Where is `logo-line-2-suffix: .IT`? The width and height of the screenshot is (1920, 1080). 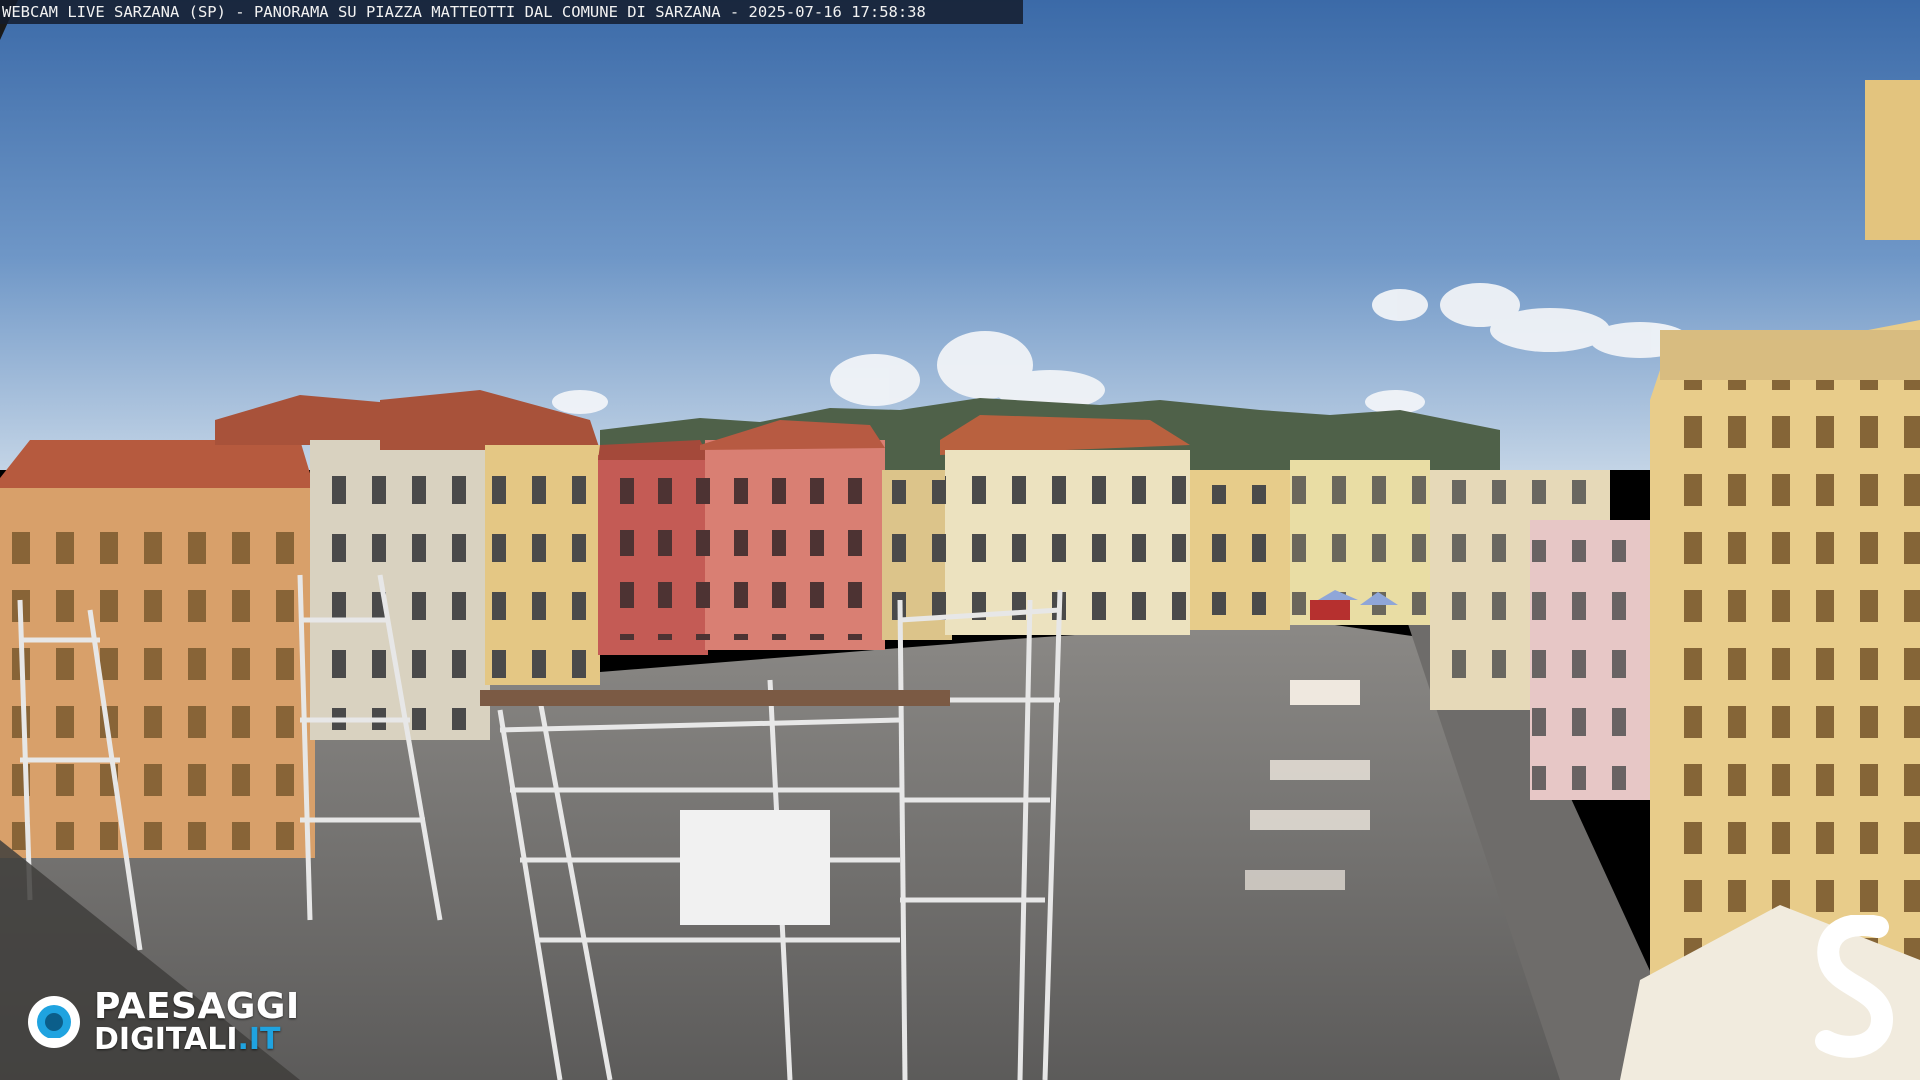
logo-line-2-suffix: .IT is located at coordinates (259, 1039).